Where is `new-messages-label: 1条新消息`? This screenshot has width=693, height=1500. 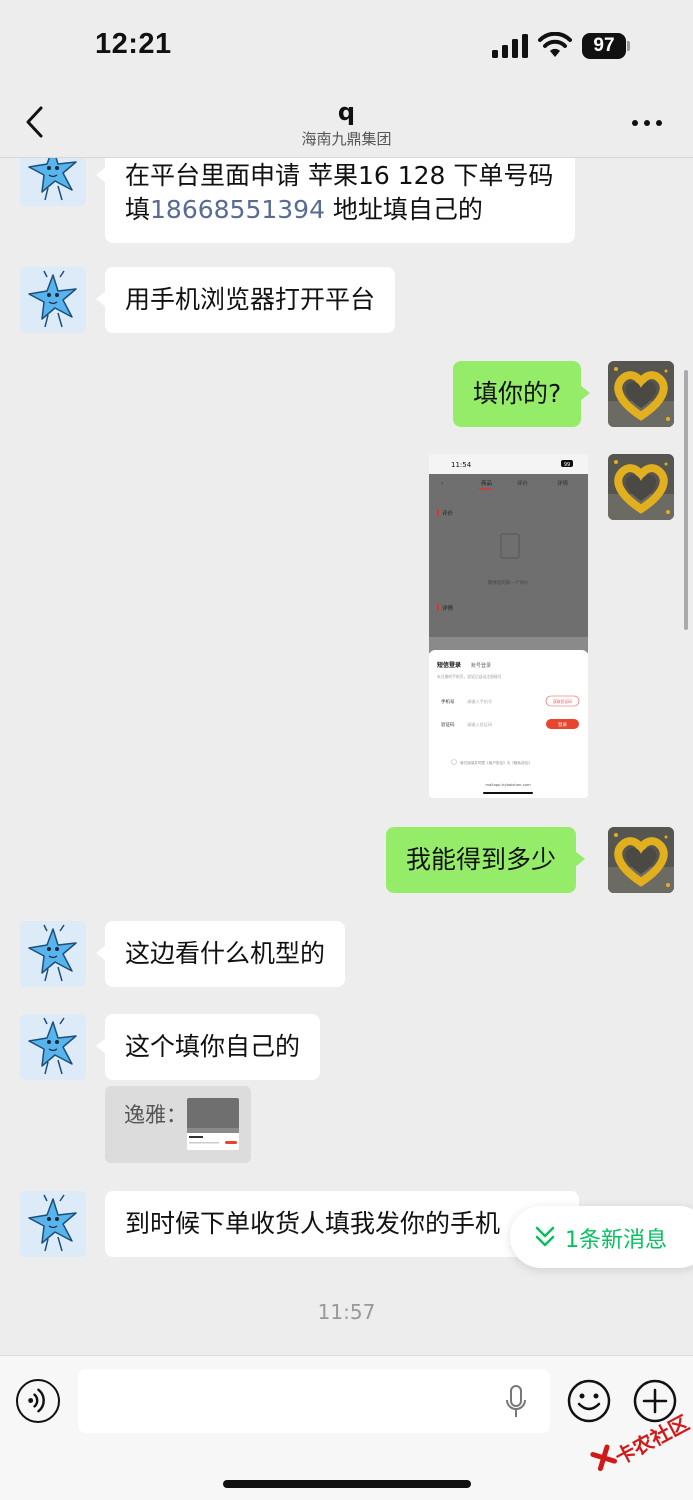 new-messages-label: 1条新消息 is located at coordinates (616, 1240).